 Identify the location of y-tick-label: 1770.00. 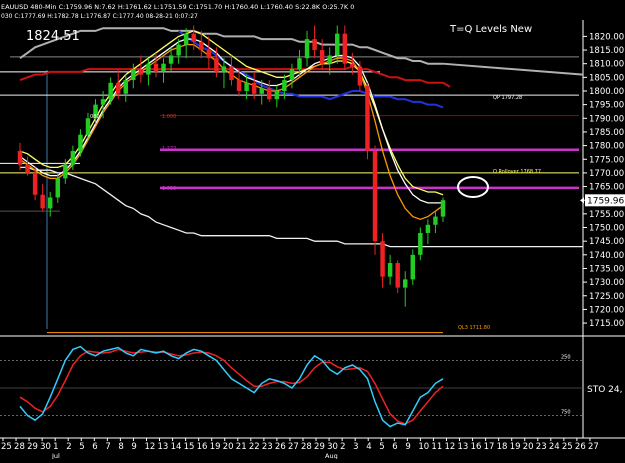
(606, 174).